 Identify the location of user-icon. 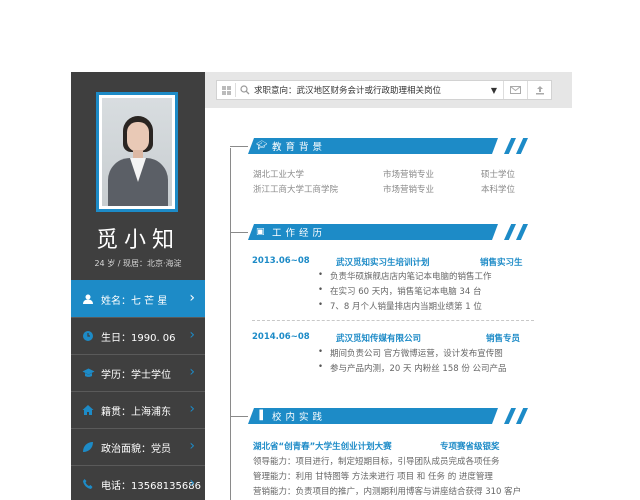
(88, 299).